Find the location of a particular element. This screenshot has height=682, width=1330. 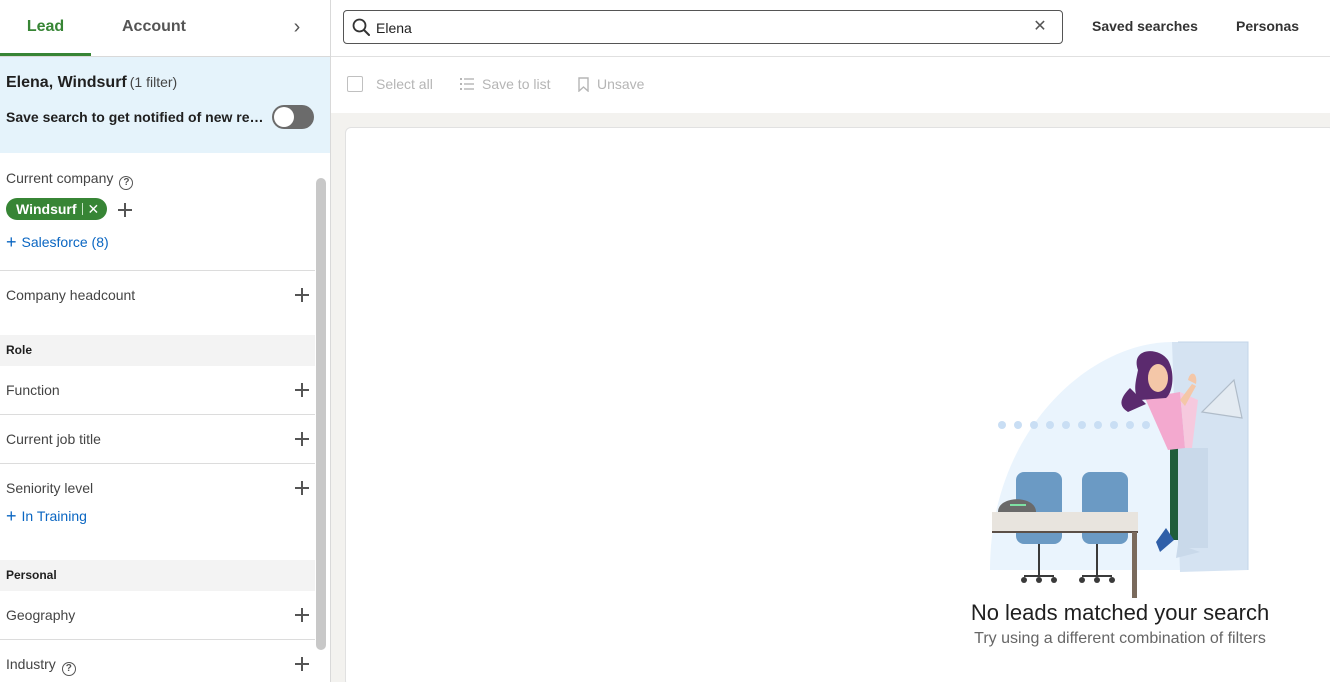

current-company-label-text: Current company is located at coordinates (60, 178).